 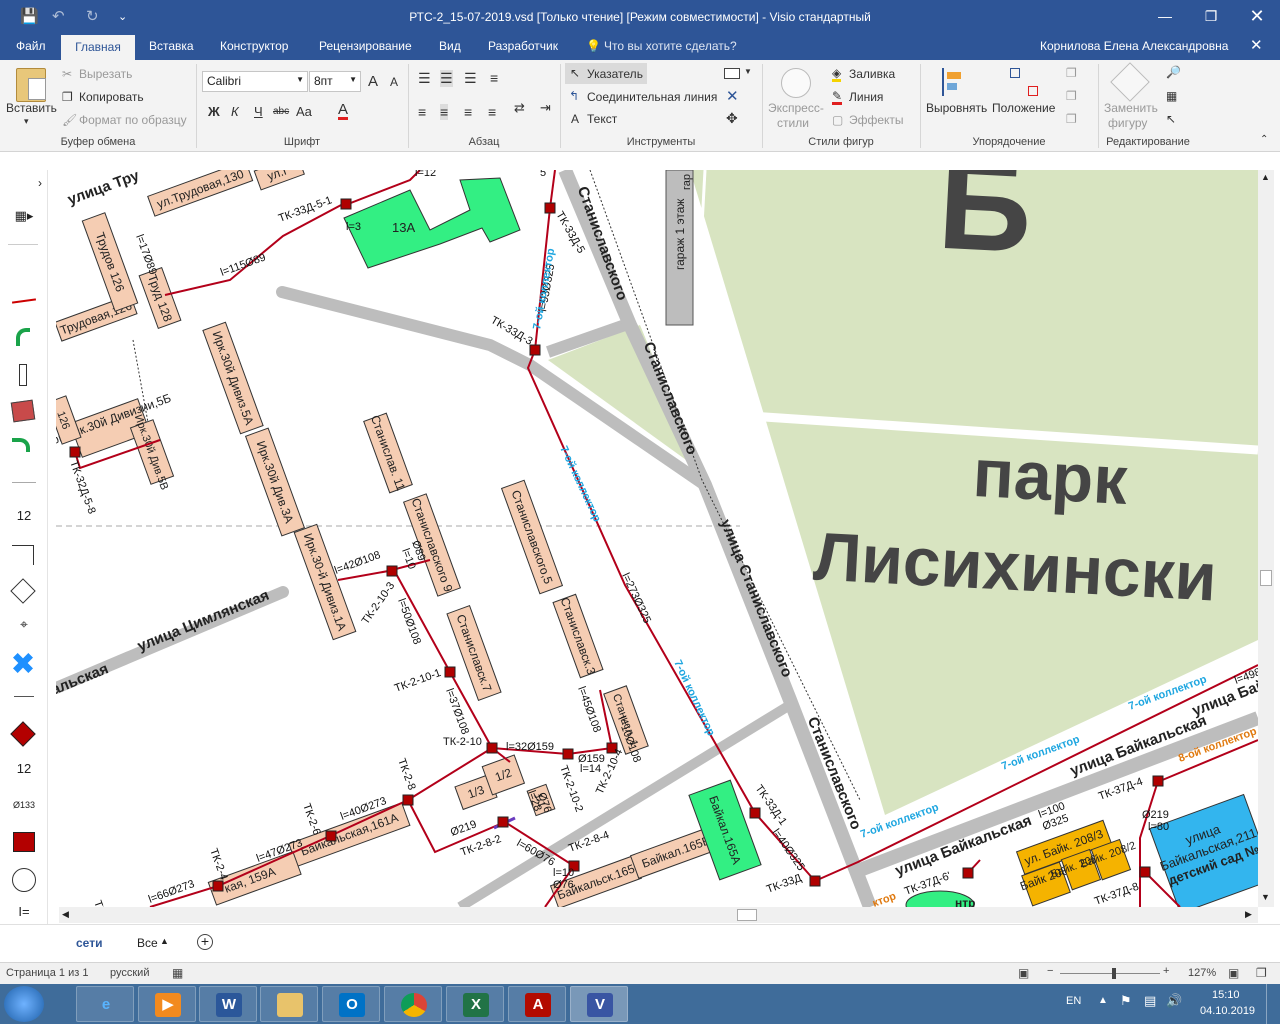 I want to click on taskbar-outlook: O, so click(x=351, y=1004).